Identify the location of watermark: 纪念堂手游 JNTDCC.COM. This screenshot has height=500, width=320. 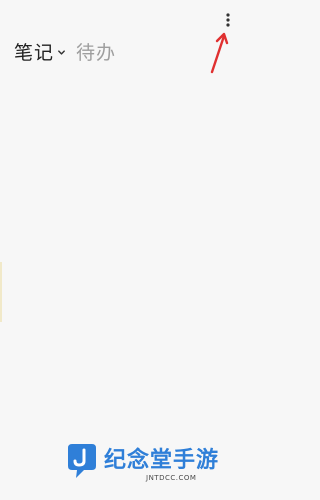
(152, 465).